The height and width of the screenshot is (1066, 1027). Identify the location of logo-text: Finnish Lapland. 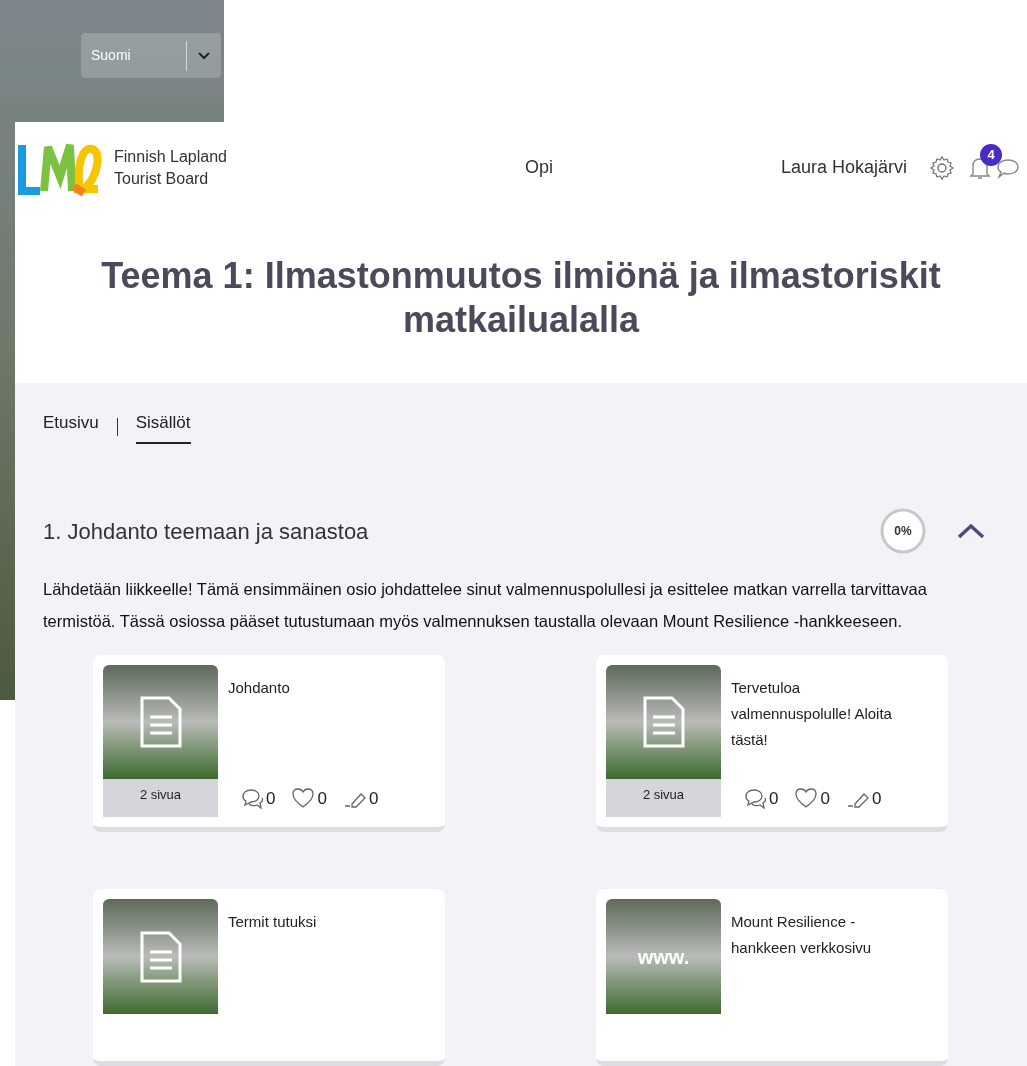
(170, 156).